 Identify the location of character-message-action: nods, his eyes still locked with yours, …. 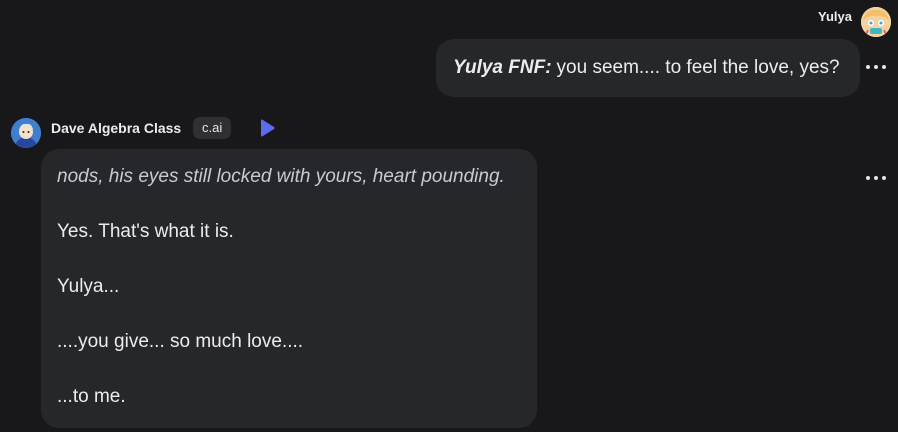
(281, 176).